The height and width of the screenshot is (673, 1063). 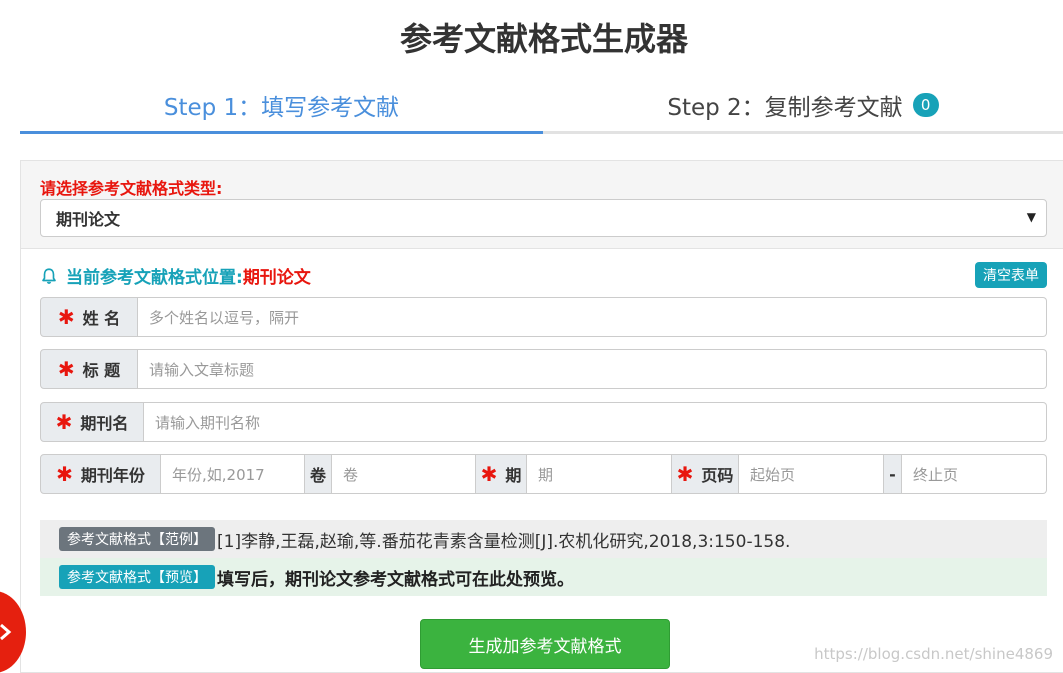 I want to click on volume-label-text: 卷, so click(x=317, y=475).